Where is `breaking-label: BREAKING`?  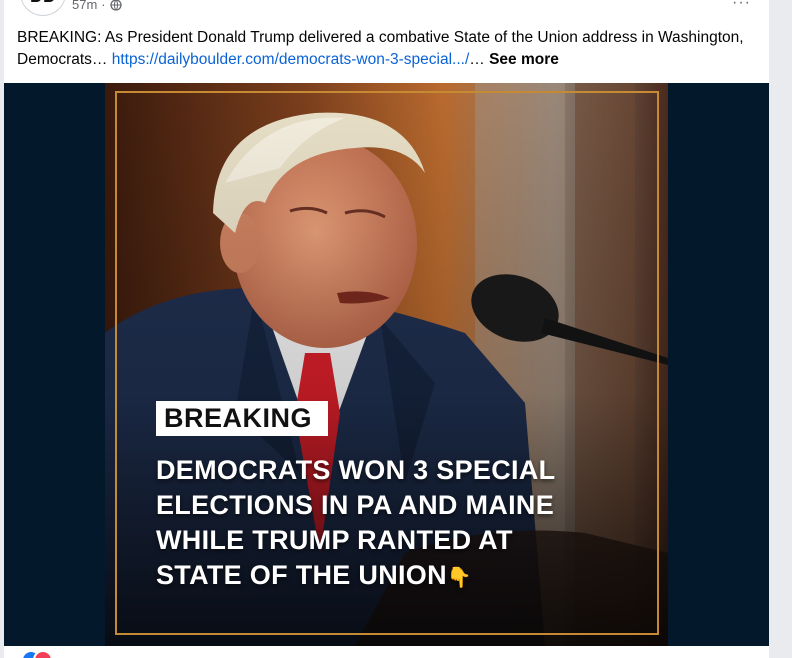 breaking-label: BREAKING is located at coordinates (242, 418).